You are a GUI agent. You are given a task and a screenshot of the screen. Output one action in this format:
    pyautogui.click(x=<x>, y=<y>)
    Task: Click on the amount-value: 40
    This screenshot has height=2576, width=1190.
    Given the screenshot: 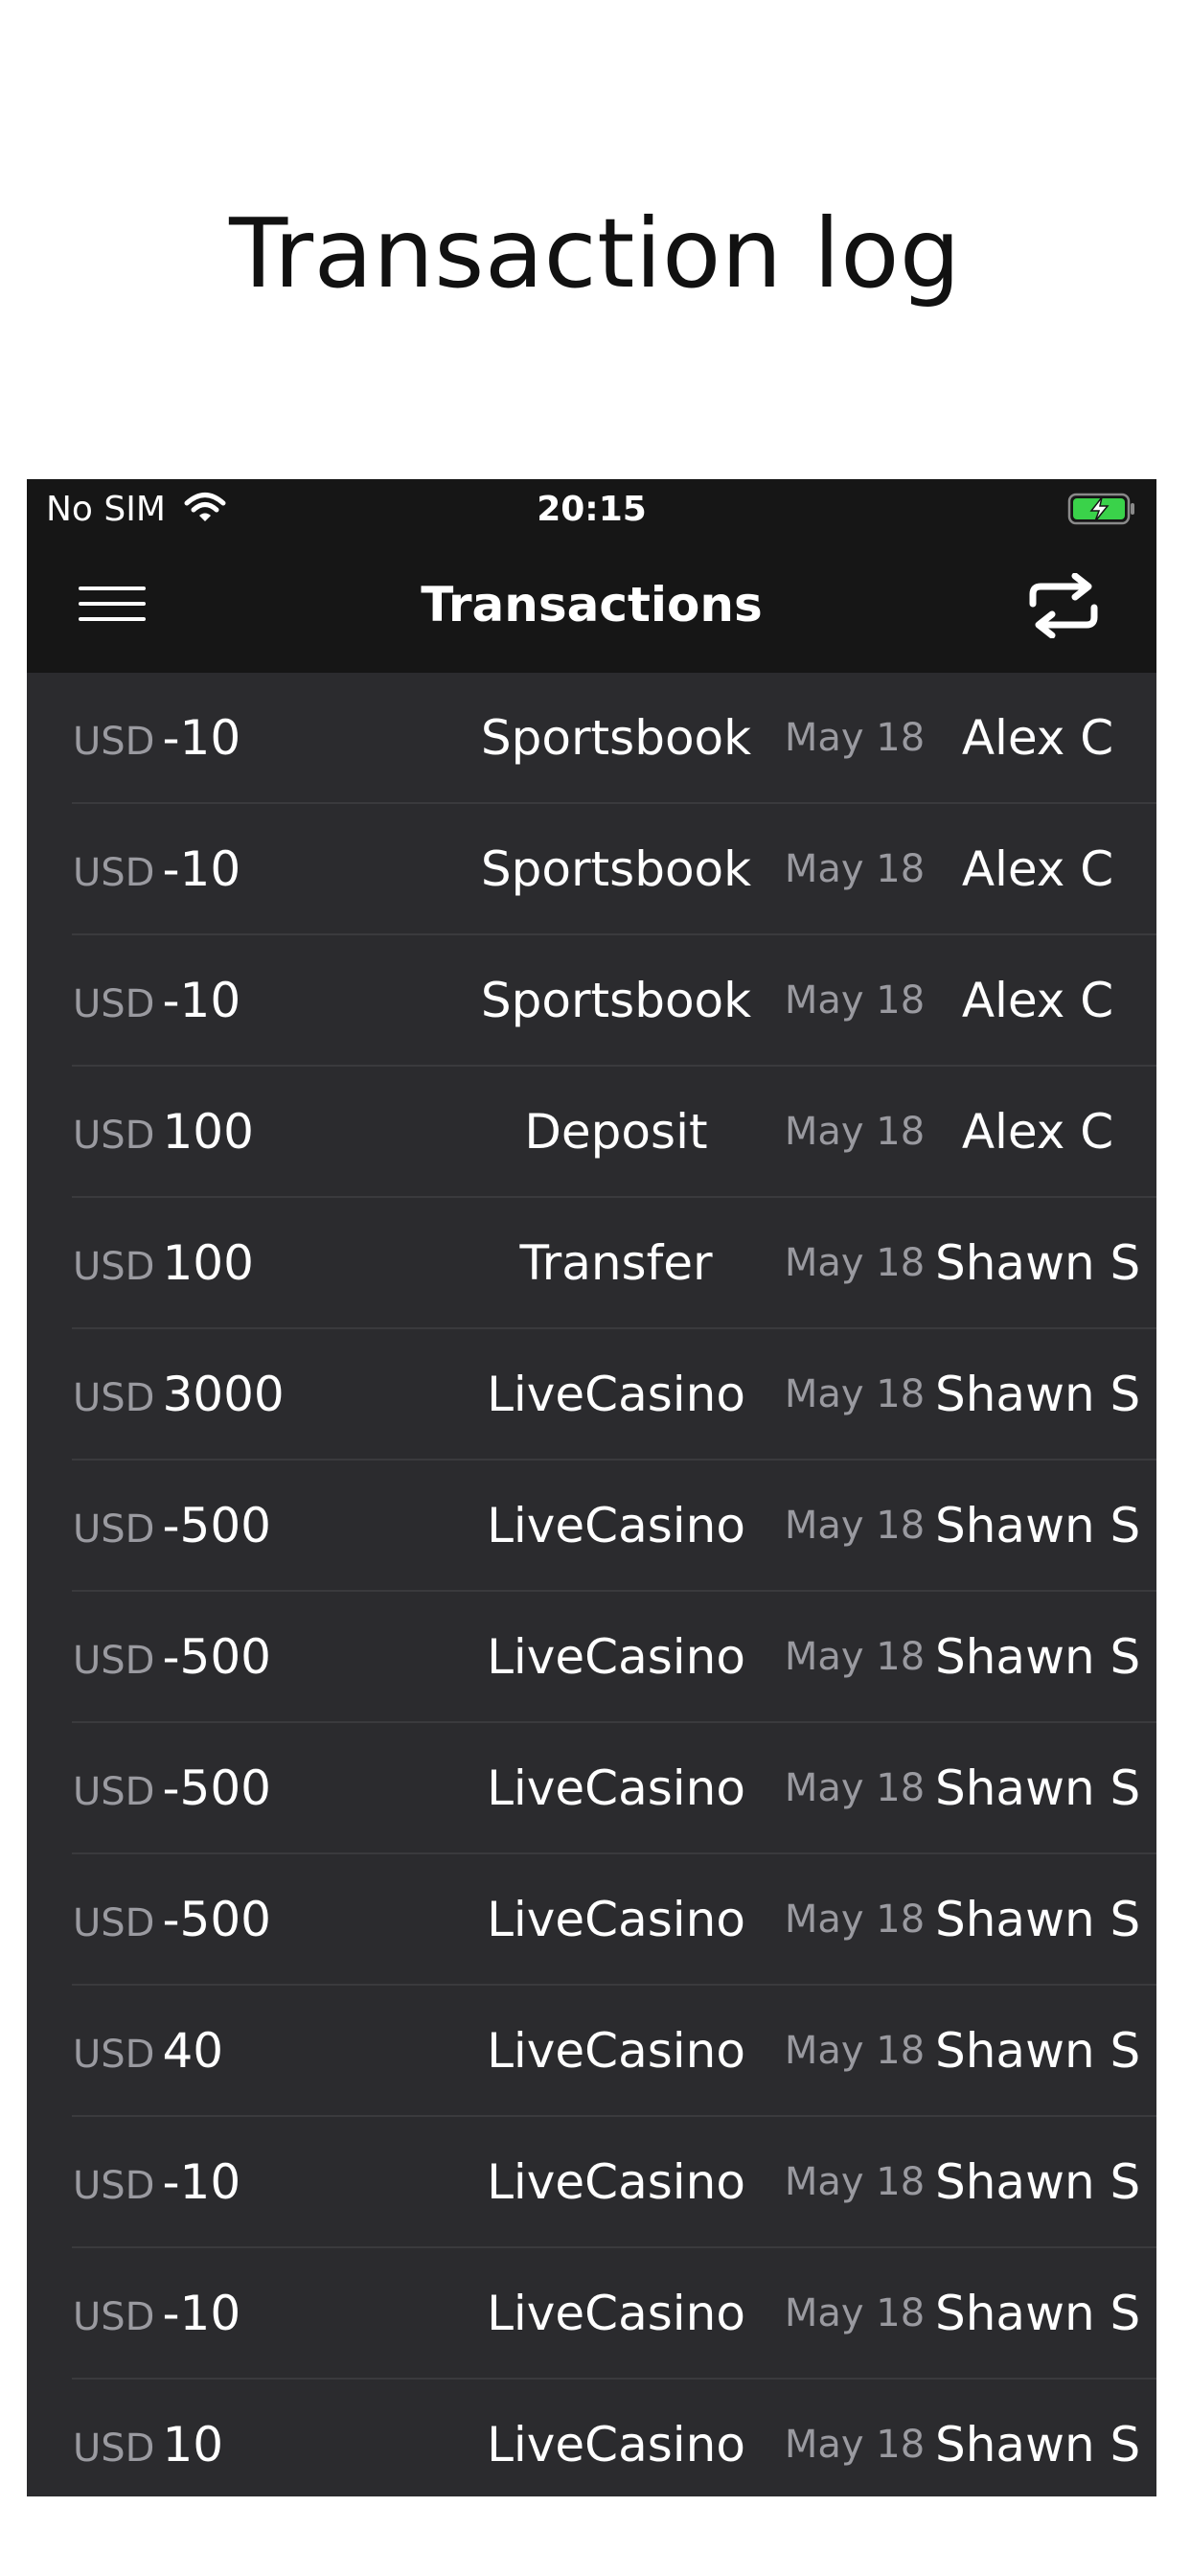 What is the action you would take?
    pyautogui.click(x=193, y=2051)
    